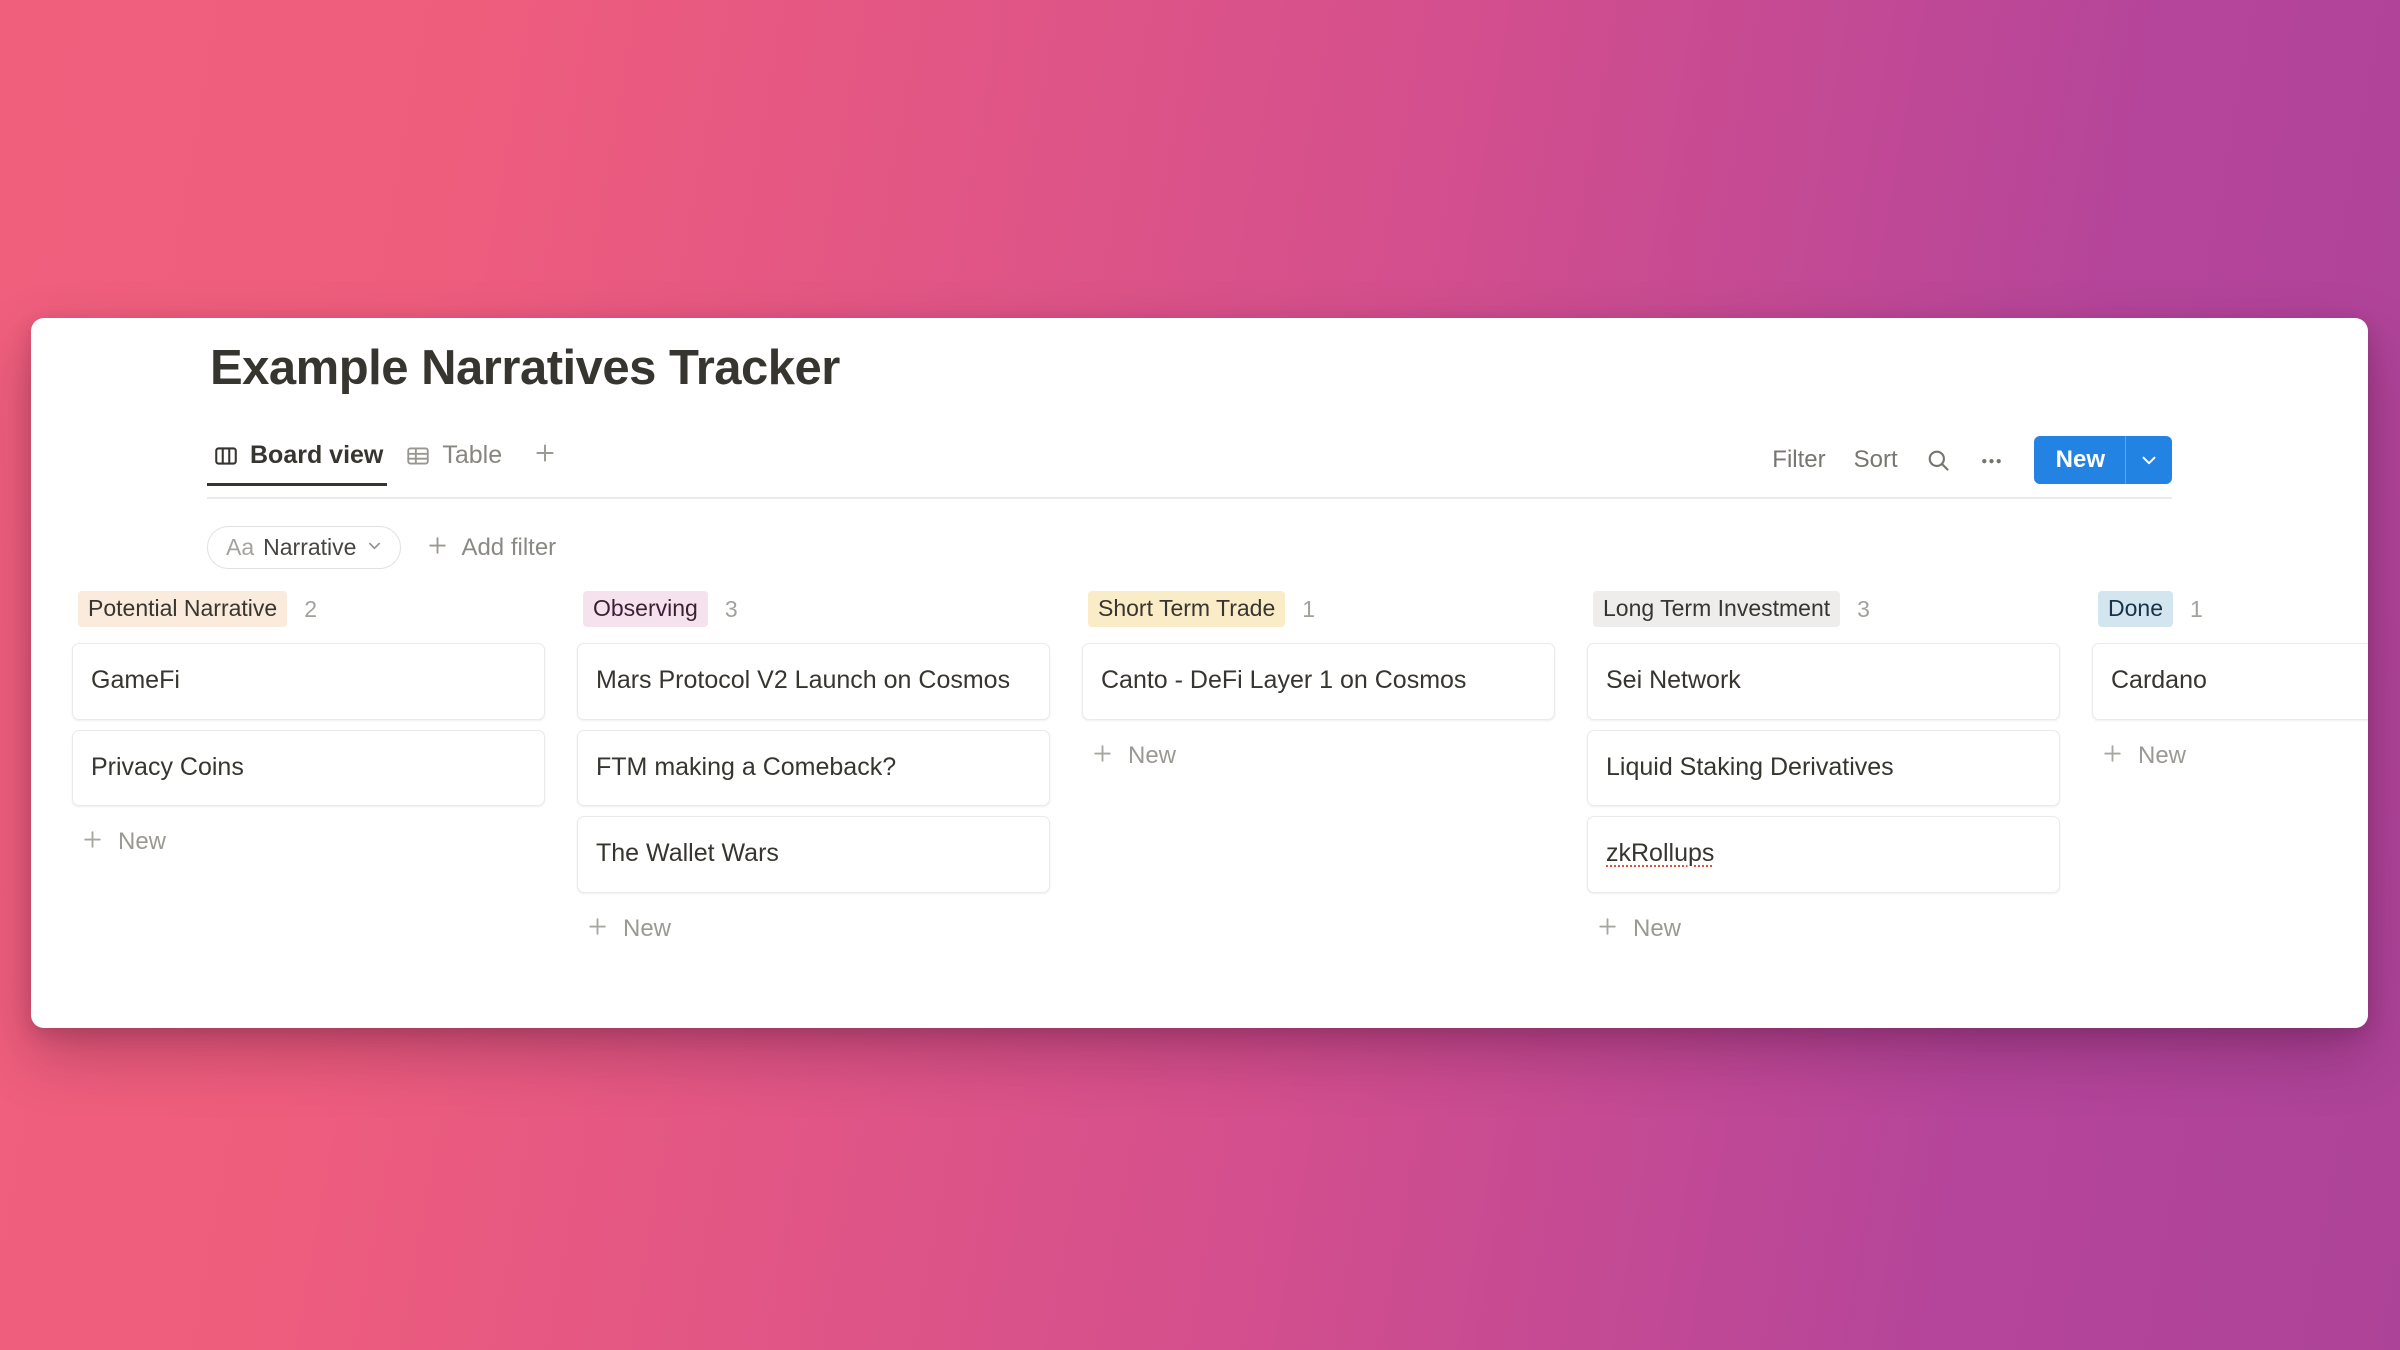  I want to click on column-header: Done 1, so click(2230, 609).